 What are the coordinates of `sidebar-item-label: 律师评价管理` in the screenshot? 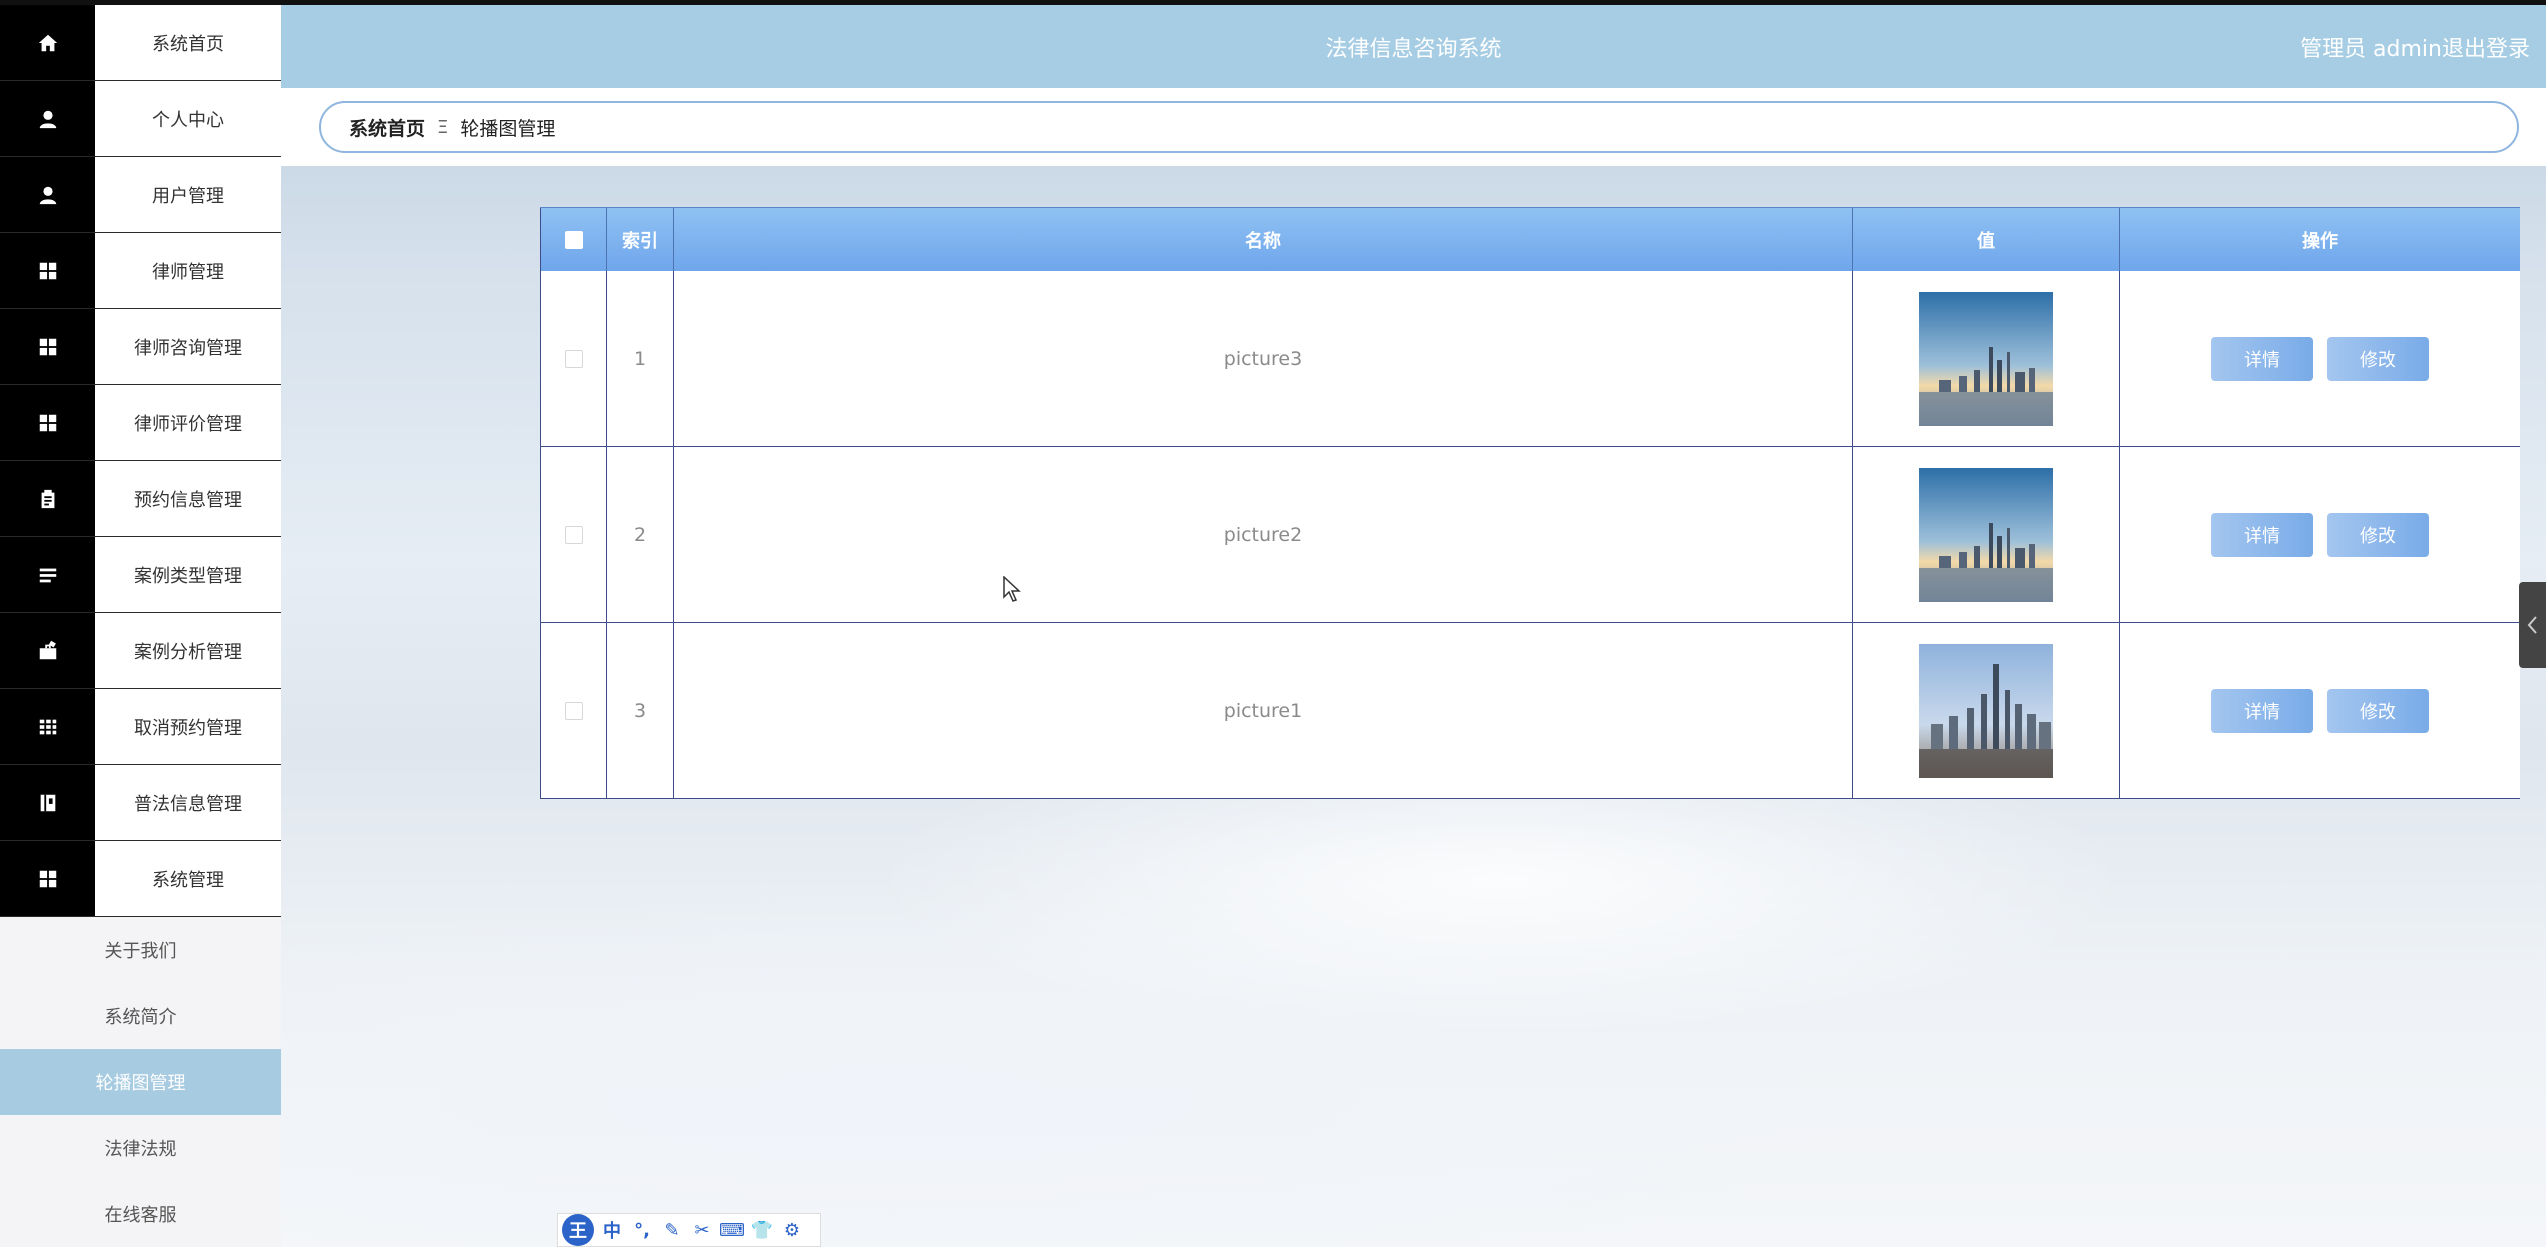 It's located at (188, 422).